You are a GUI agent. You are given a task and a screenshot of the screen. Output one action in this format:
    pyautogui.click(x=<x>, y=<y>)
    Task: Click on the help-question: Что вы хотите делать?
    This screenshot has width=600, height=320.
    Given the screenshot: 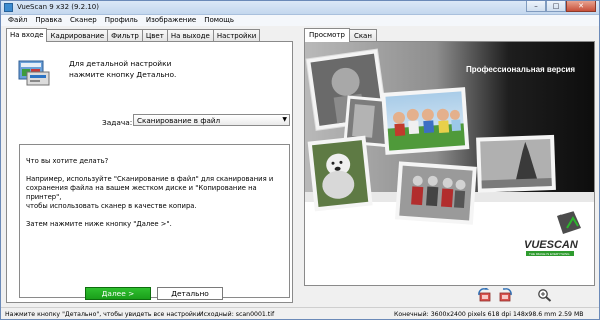 What is the action you would take?
    pyautogui.click(x=67, y=161)
    